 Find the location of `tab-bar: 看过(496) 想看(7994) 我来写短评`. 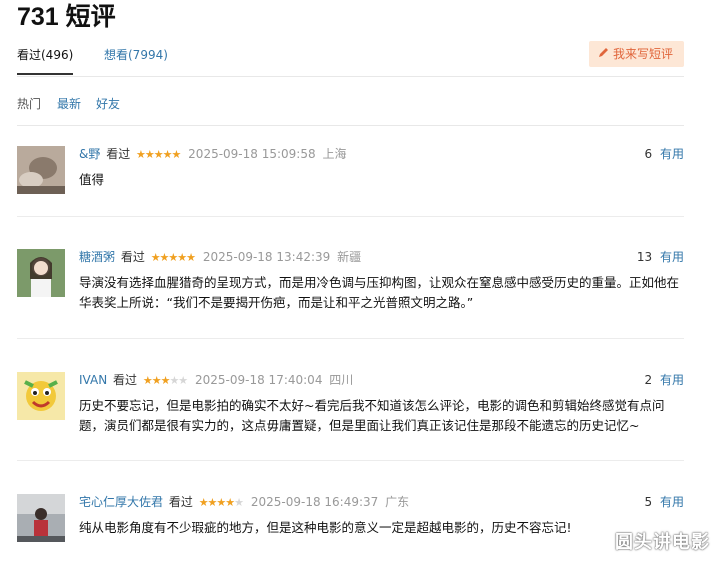

tab-bar: 看过(496) 想看(7994) 我来写短评 is located at coordinates (350, 59).